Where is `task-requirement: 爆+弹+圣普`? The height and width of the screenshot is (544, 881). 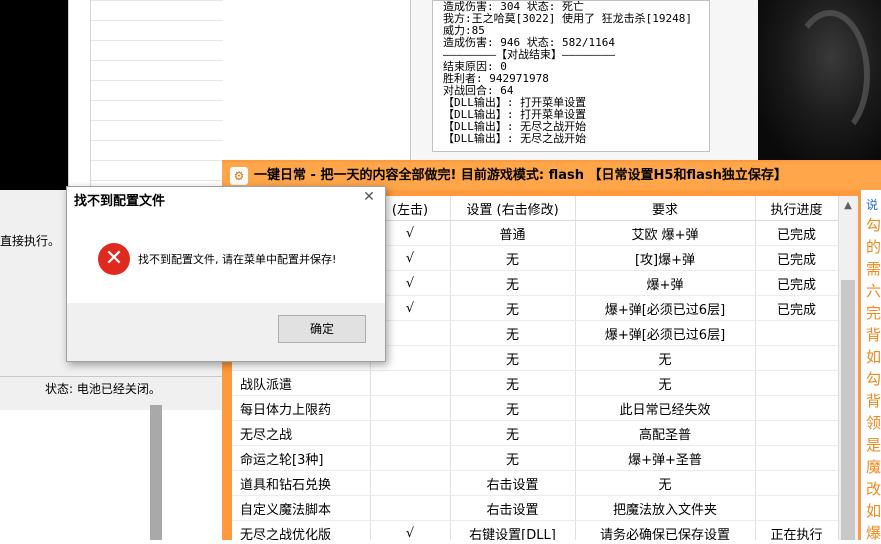
task-requirement: 爆+弹+圣普 is located at coordinates (665, 458).